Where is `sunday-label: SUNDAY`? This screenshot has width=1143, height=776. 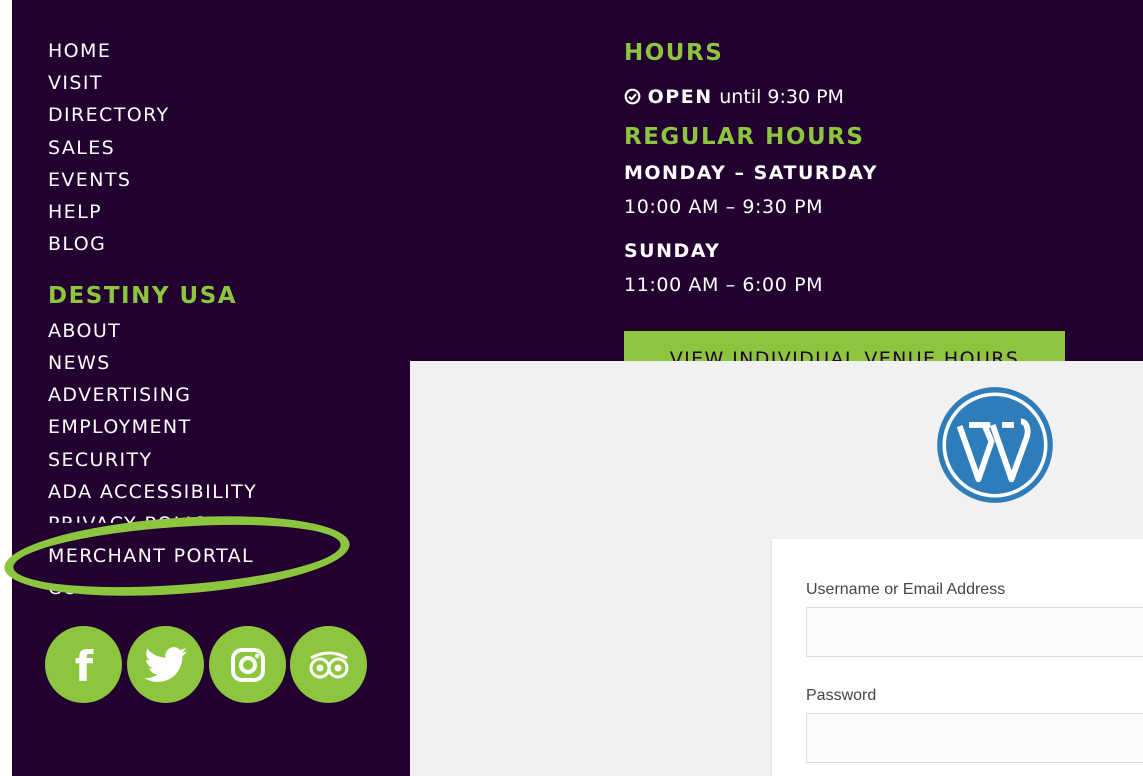
sunday-label: SUNDAY is located at coordinates (672, 251).